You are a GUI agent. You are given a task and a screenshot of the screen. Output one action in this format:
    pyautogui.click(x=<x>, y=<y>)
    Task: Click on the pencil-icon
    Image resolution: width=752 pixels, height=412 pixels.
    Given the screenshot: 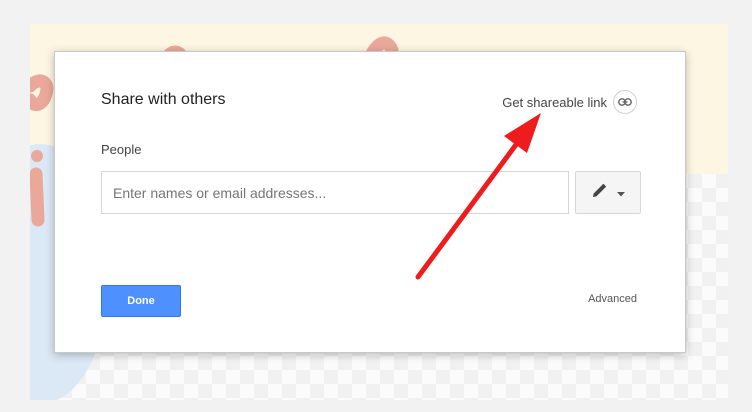 What is the action you would take?
    pyautogui.click(x=600, y=192)
    